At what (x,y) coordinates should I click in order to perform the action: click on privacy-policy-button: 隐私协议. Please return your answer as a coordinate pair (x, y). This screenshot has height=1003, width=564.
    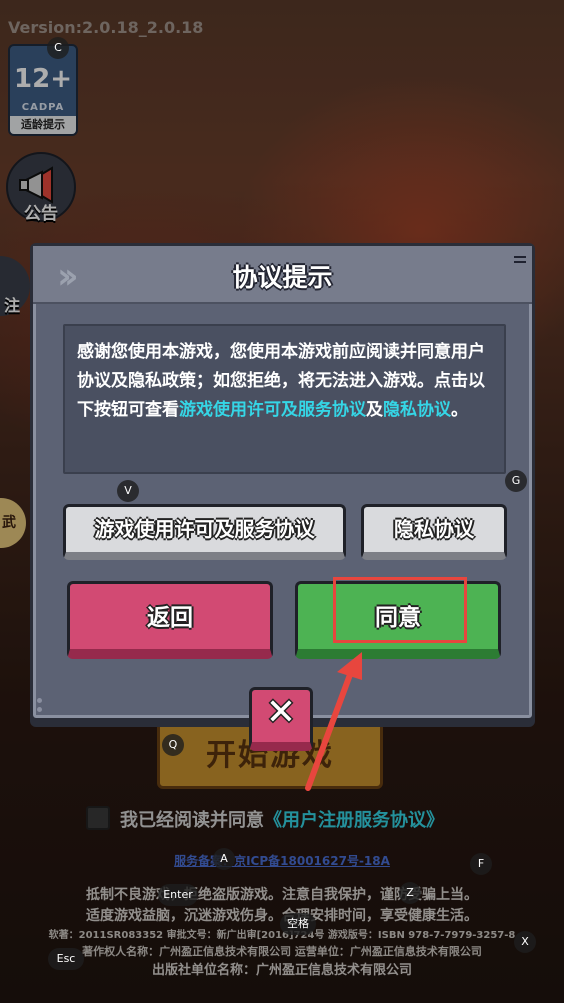
    Looking at the image, I should click on (434, 532).